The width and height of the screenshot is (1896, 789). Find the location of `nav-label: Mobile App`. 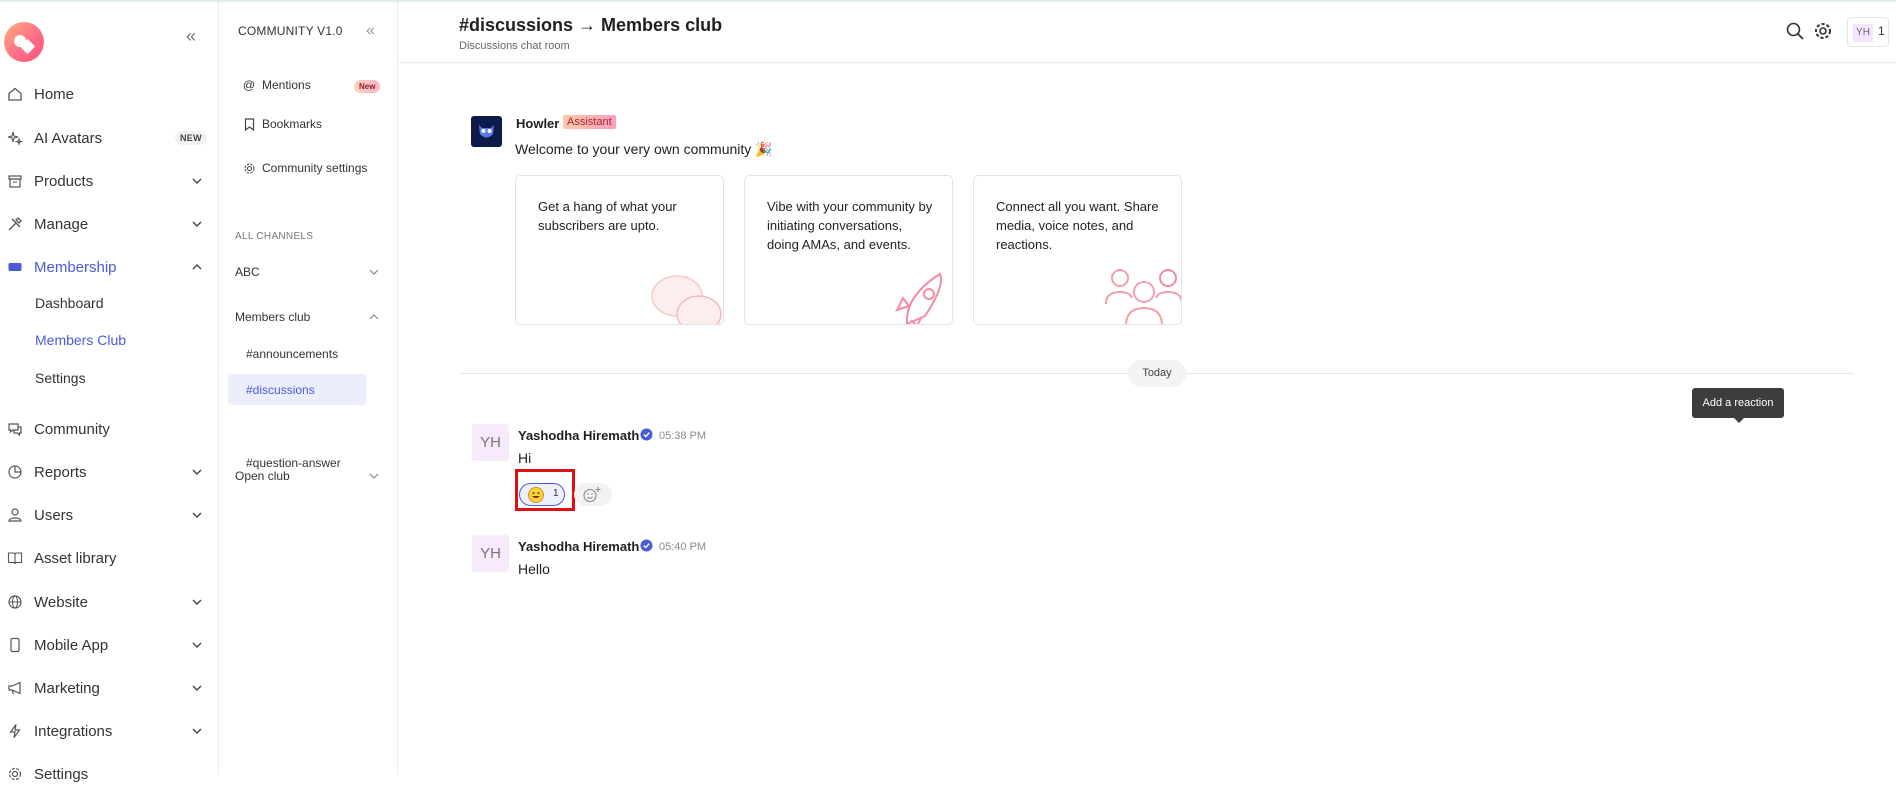

nav-label: Mobile App is located at coordinates (71, 645).